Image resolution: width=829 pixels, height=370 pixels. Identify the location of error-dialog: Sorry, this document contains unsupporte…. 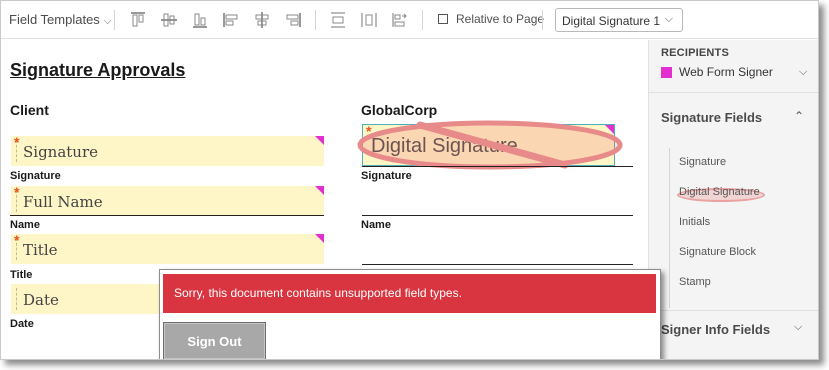
(410, 314).